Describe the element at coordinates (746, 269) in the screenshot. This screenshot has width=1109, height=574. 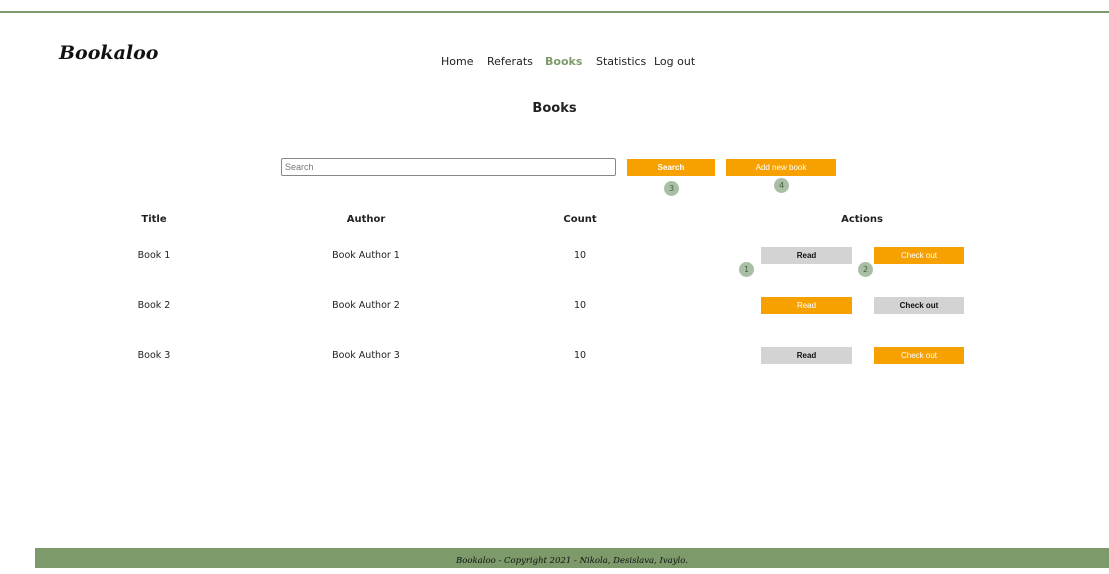
I see `read-step-badge: 1` at that location.